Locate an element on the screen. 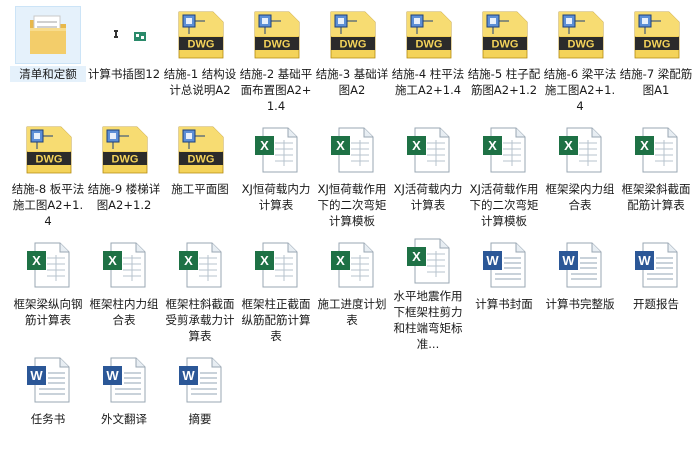  file-item: DWG 结施-1 结构设计总说明A2 is located at coordinates (200, 63).